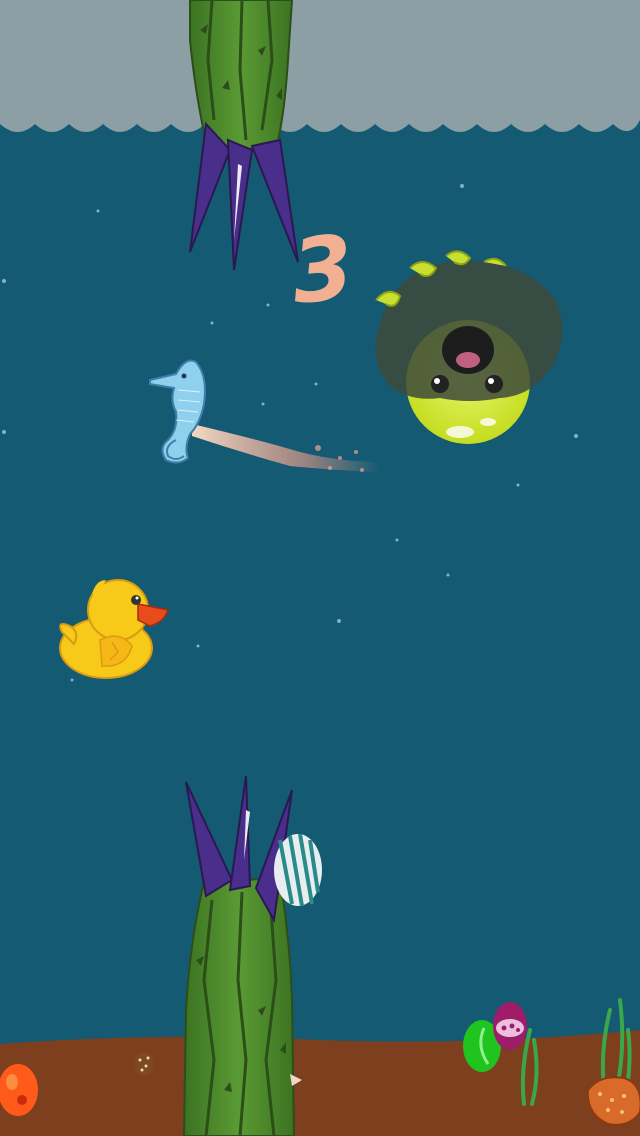 This screenshot has height=1136, width=640. What do you see at coordinates (320, 1083) in the screenshot?
I see `sand-floor` at bounding box center [320, 1083].